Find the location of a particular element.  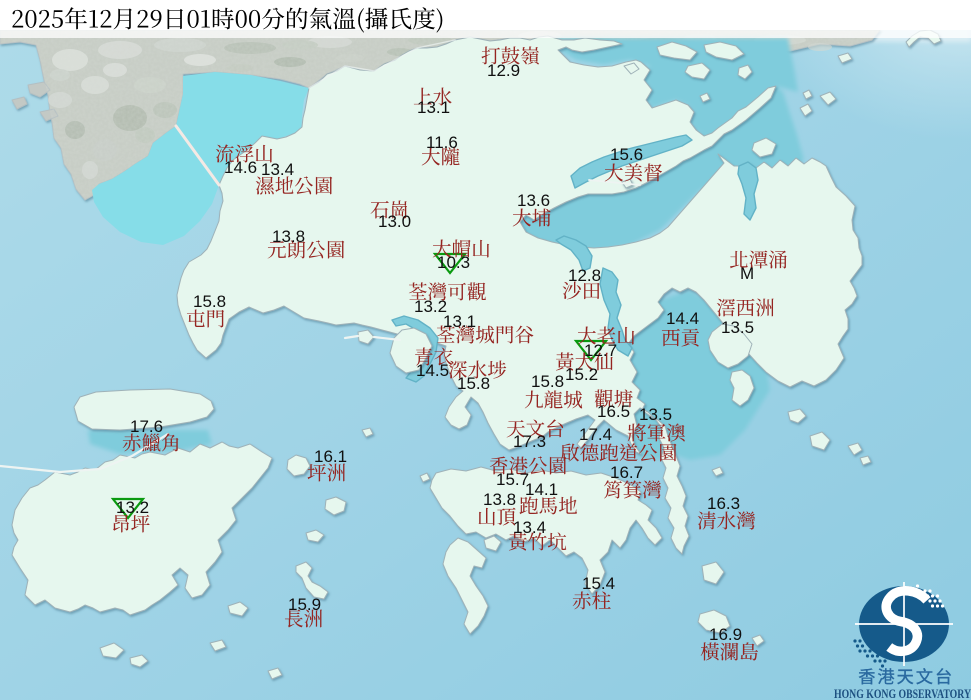

svg-text: 16.1 is located at coordinates (330, 456).